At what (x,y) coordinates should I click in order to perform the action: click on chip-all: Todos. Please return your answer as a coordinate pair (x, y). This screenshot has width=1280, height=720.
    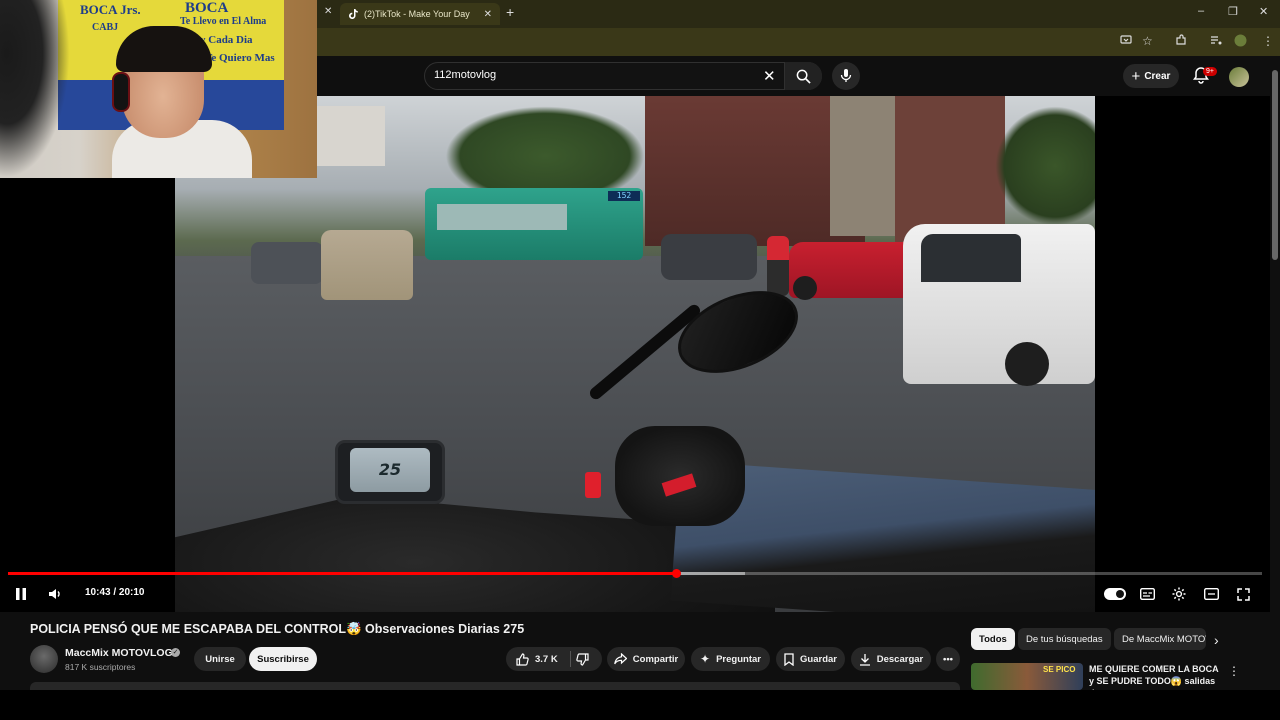
    Looking at the image, I should click on (993, 639).